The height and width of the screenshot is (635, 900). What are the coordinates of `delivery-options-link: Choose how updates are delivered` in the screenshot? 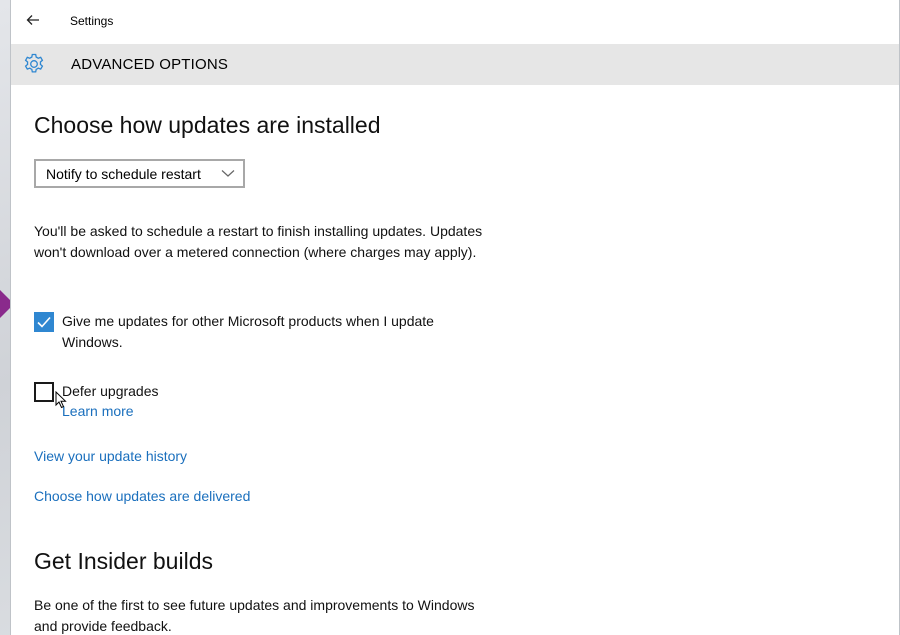 It's located at (142, 496).